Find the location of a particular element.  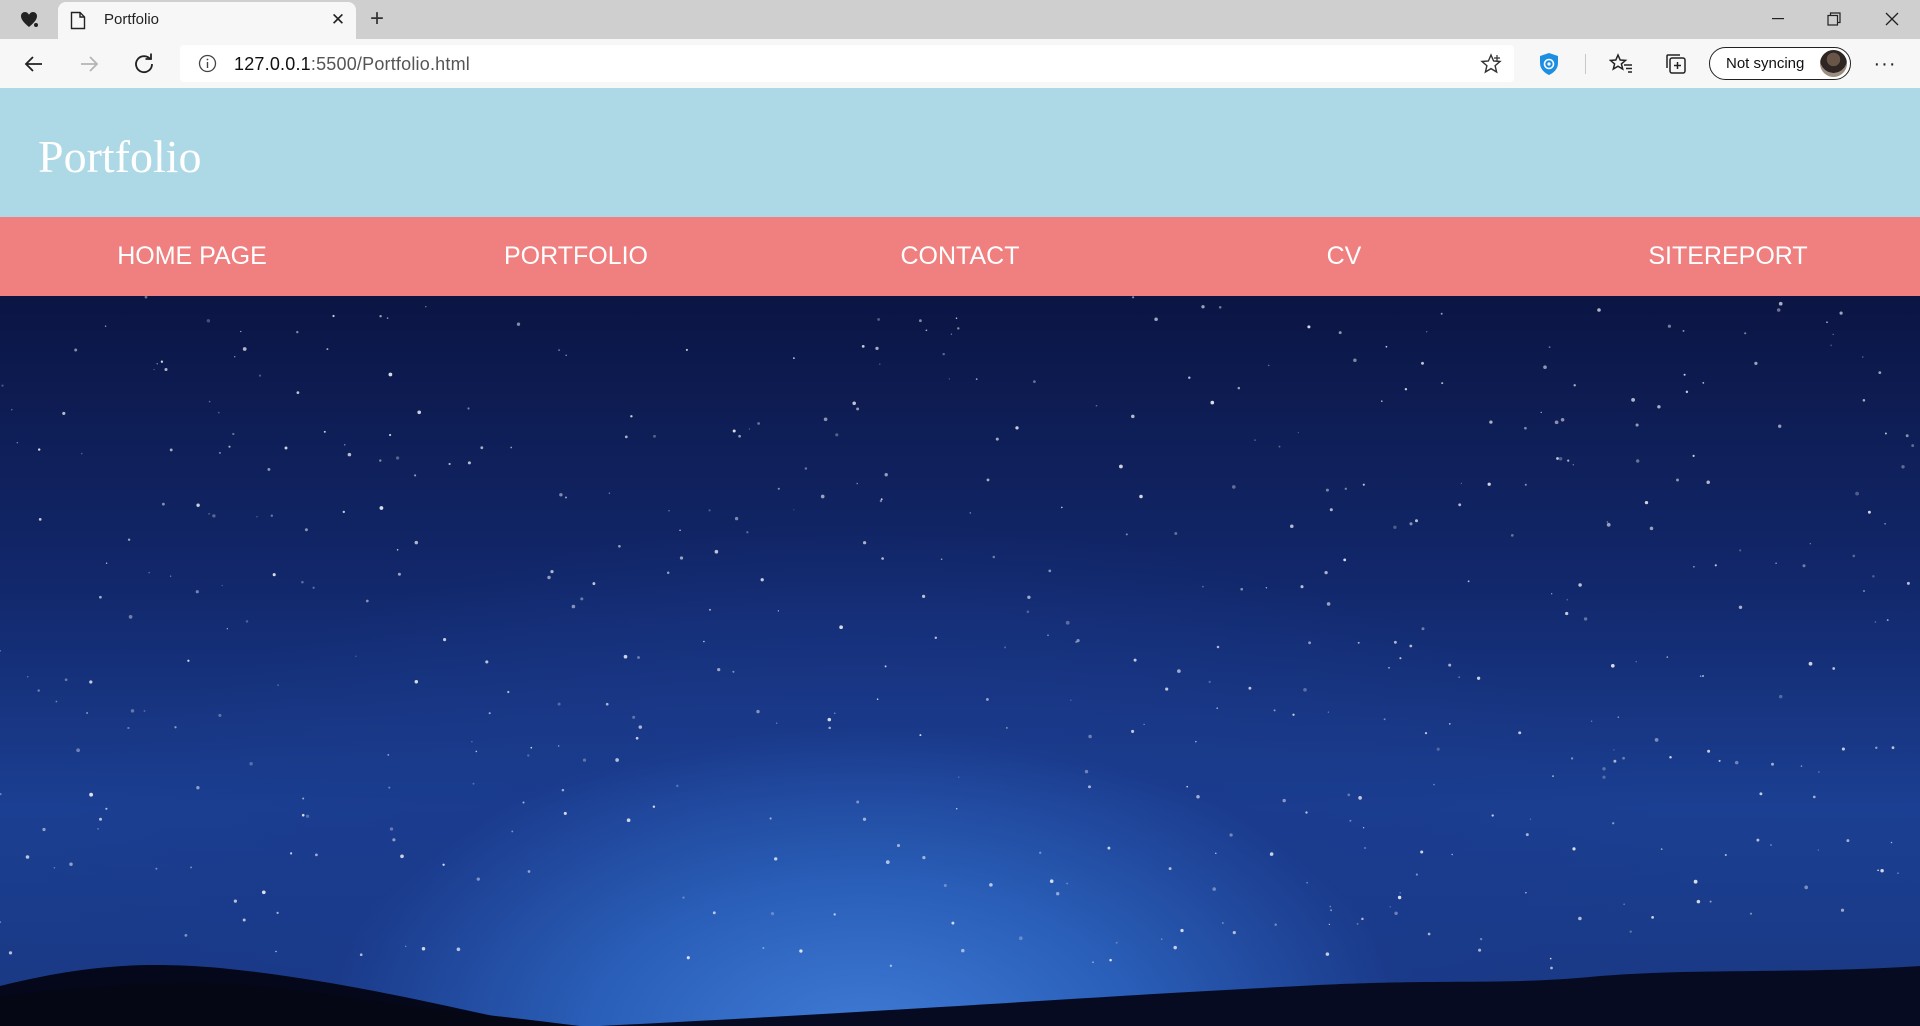

forward-icon is located at coordinates (89, 64).